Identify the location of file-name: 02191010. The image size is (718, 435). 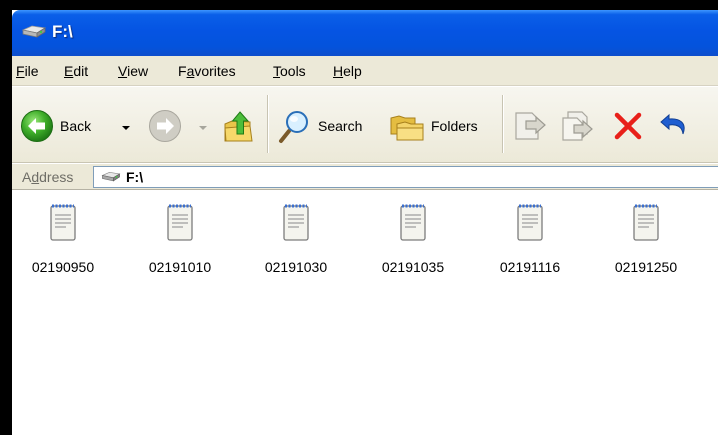
(180, 267).